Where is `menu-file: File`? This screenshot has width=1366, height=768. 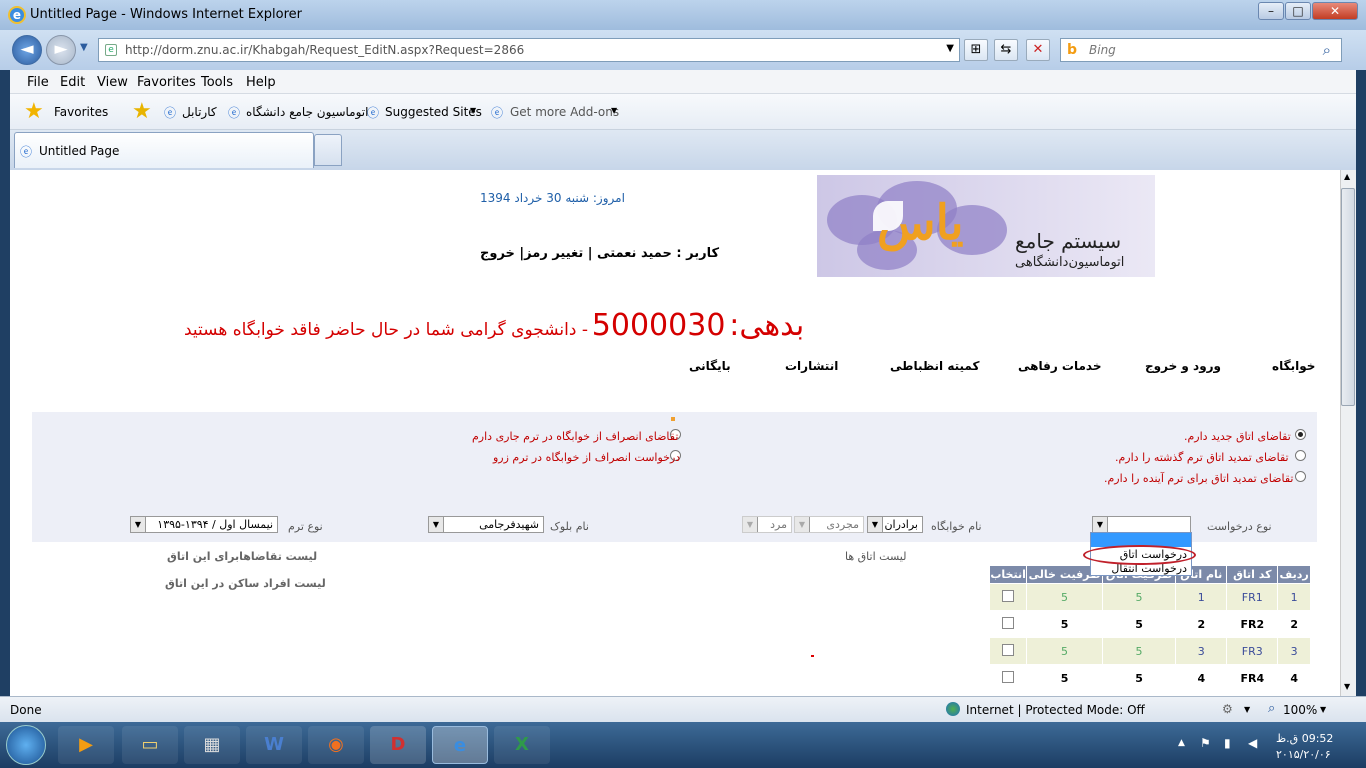 menu-file: File is located at coordinates (38, 82).